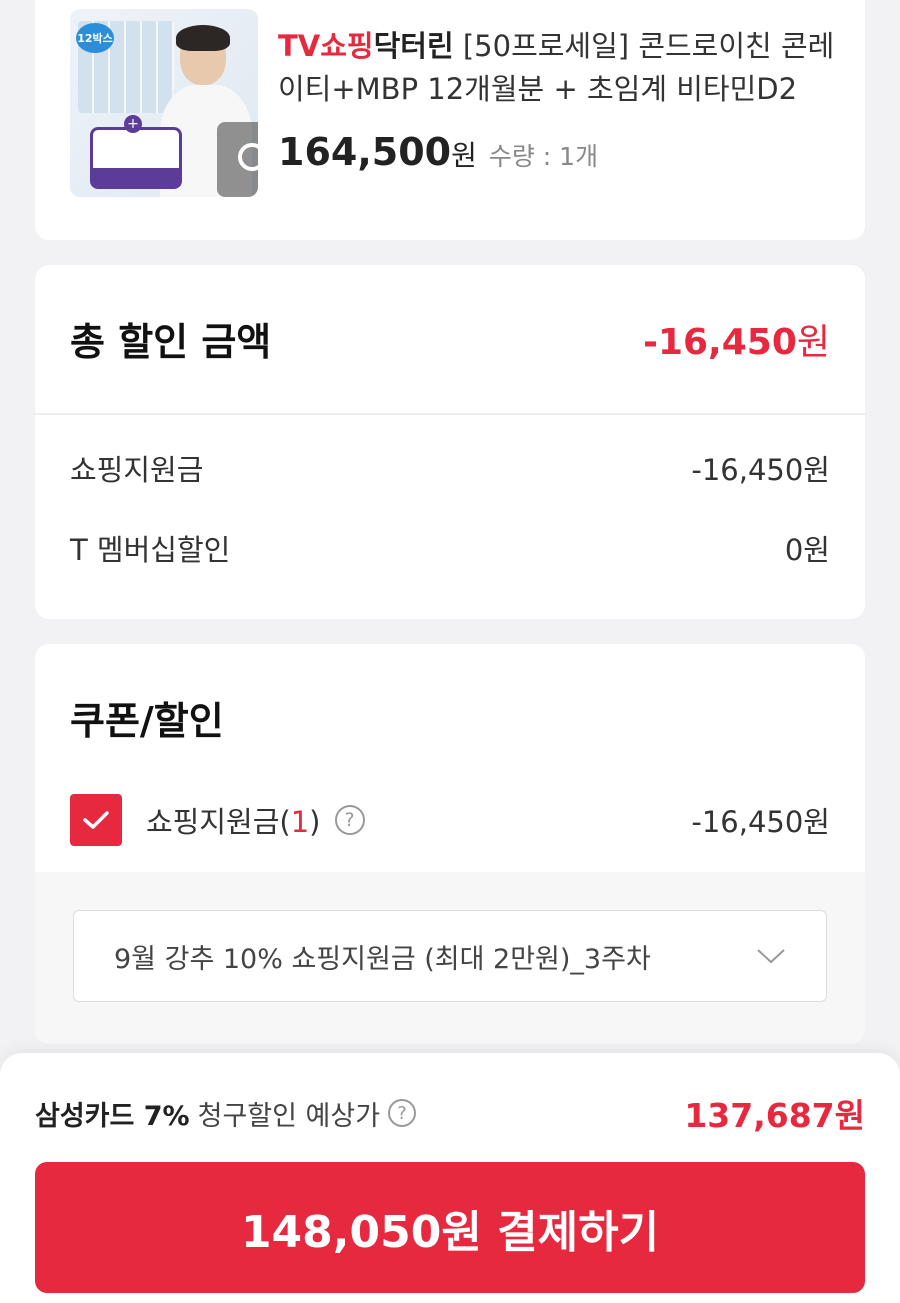  What do you see at coordinates (326, 46) in the screenshot?
I see `brand-tvshopping: TV쇼핑` at bounding box center [326, 46].